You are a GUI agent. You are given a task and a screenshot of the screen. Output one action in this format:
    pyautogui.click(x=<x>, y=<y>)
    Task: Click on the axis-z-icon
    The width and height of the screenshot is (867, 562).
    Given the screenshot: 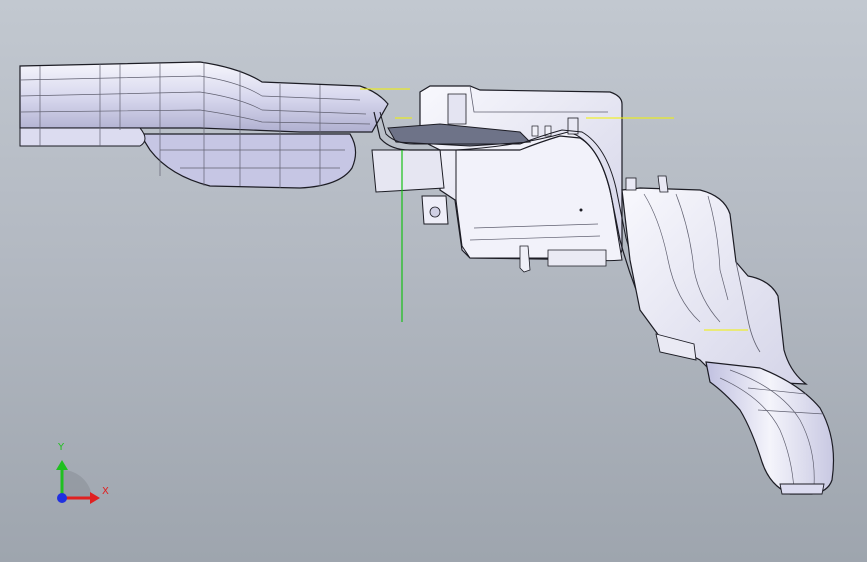 What is the action you would take?
    pyautogui.click(x=62, y=498)
    